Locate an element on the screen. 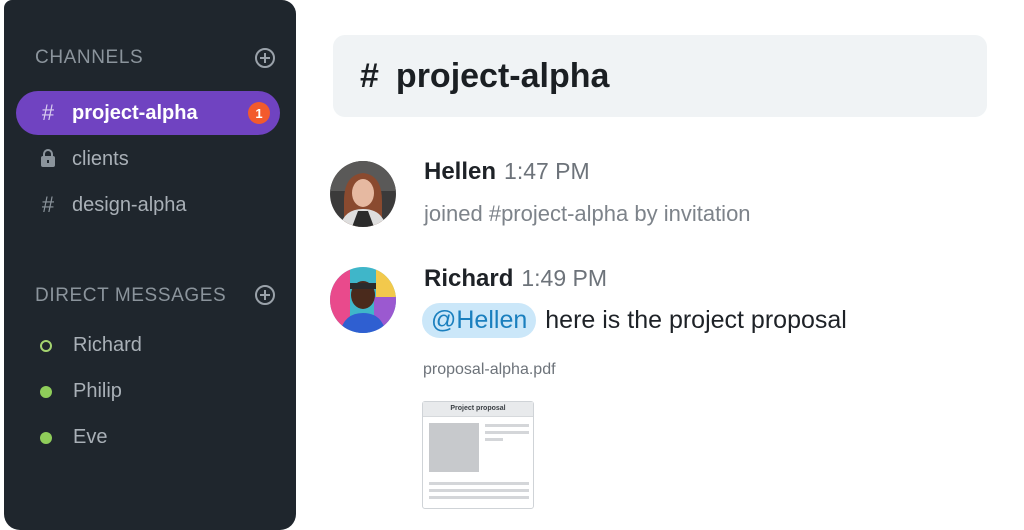 The width and height of the screenshot is (1024, 530). message-body: @Hellen here is the project proposal is located at coordinates (634, 320).